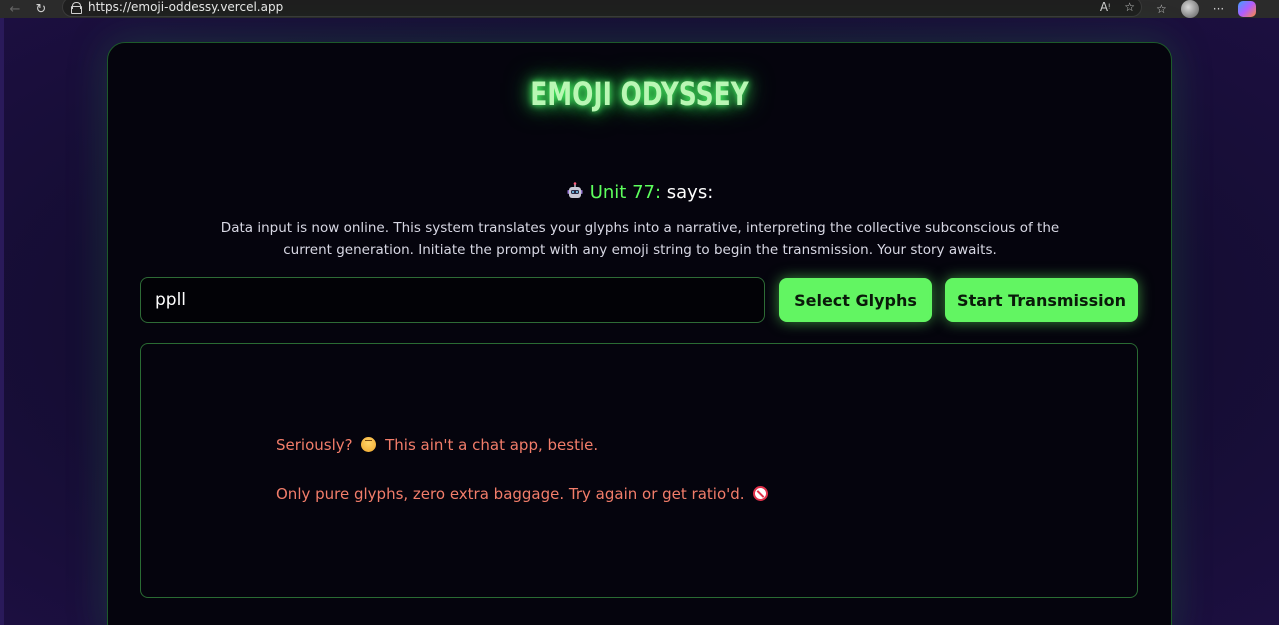 This screenshot has height=625, width=1279. I want to click on page-edge, so click(2, 321).